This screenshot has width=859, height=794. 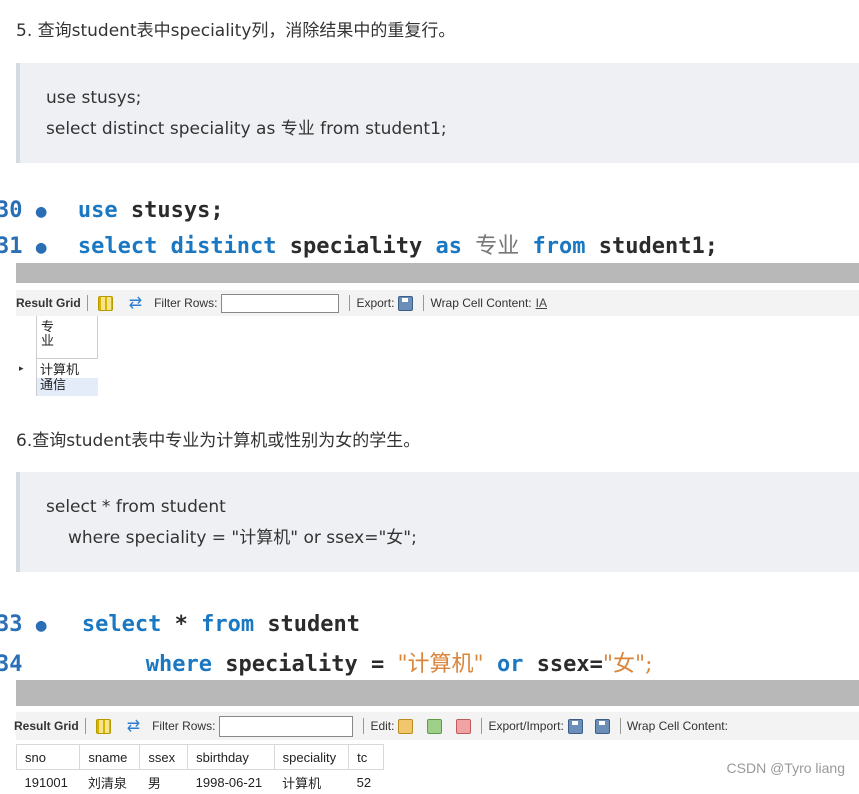 I want to click on line-number: 34, so click(x=11, y=665).